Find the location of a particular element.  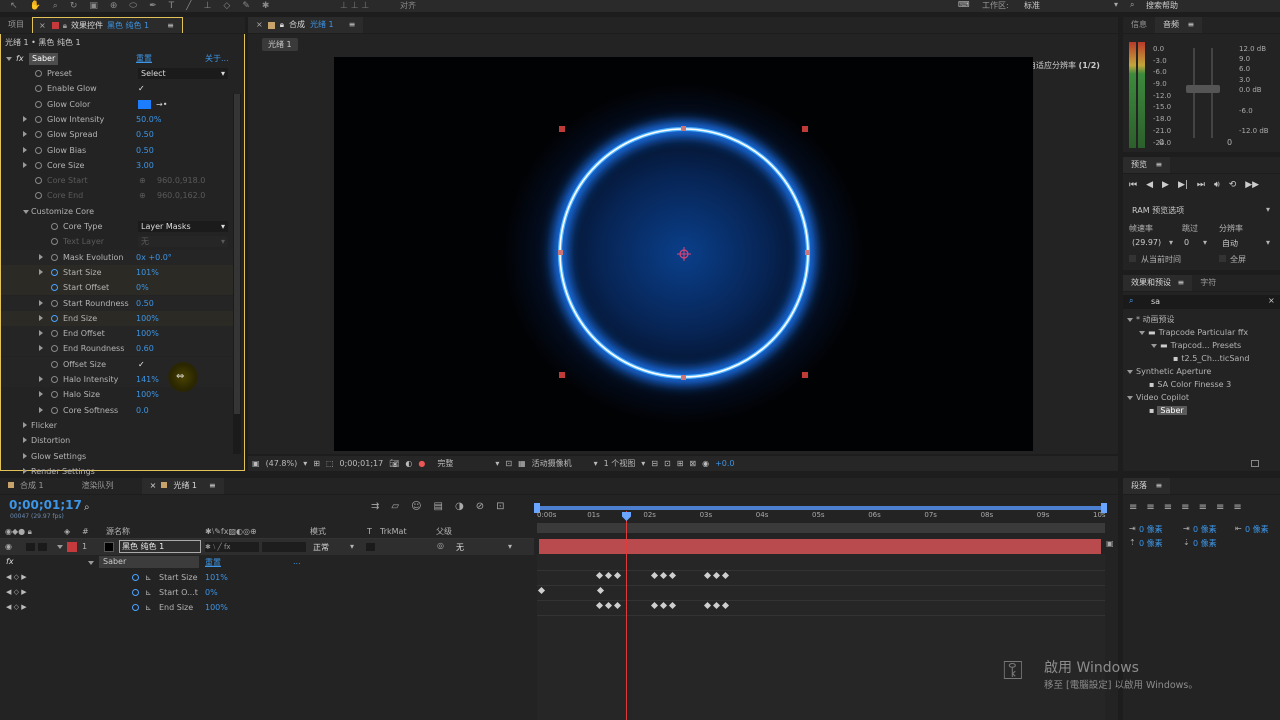

layer-twirl-icon is located at coordinates (60, 547).